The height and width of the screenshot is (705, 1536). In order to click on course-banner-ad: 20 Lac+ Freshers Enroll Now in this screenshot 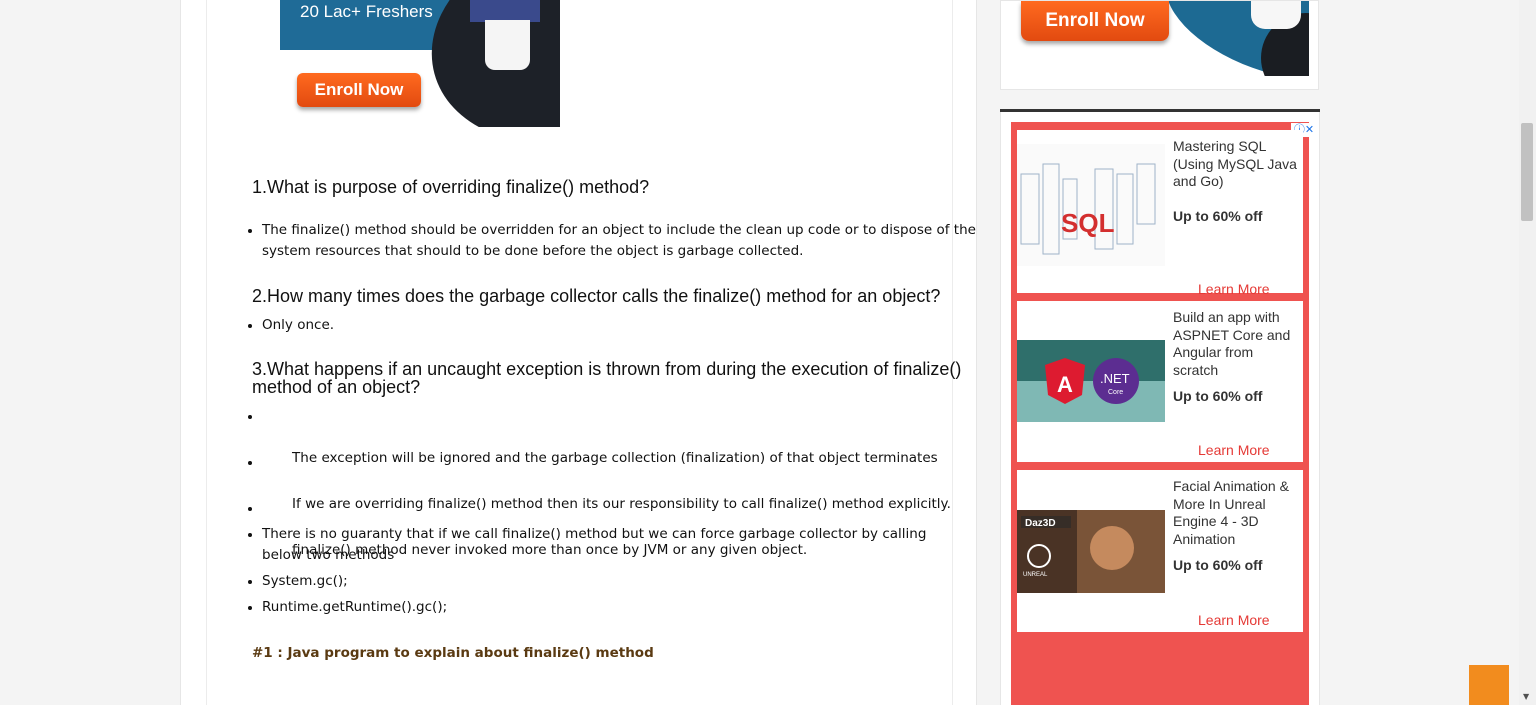, I will do `click(420, 63)`.